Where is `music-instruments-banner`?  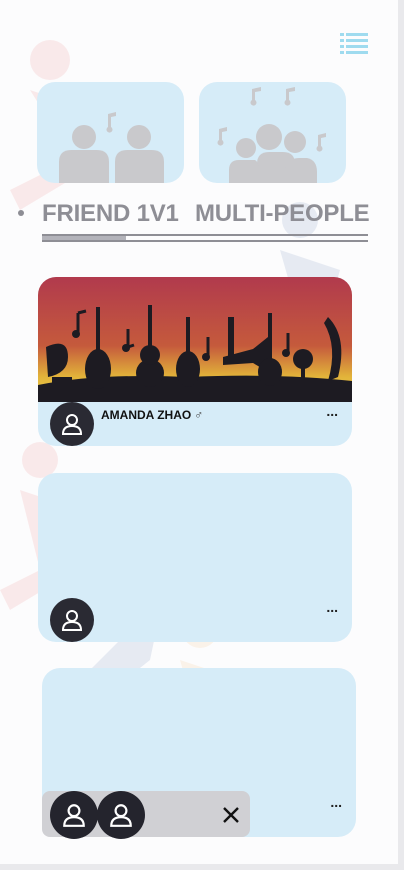 music-instruments-banner is located at coordinates (195, 339).